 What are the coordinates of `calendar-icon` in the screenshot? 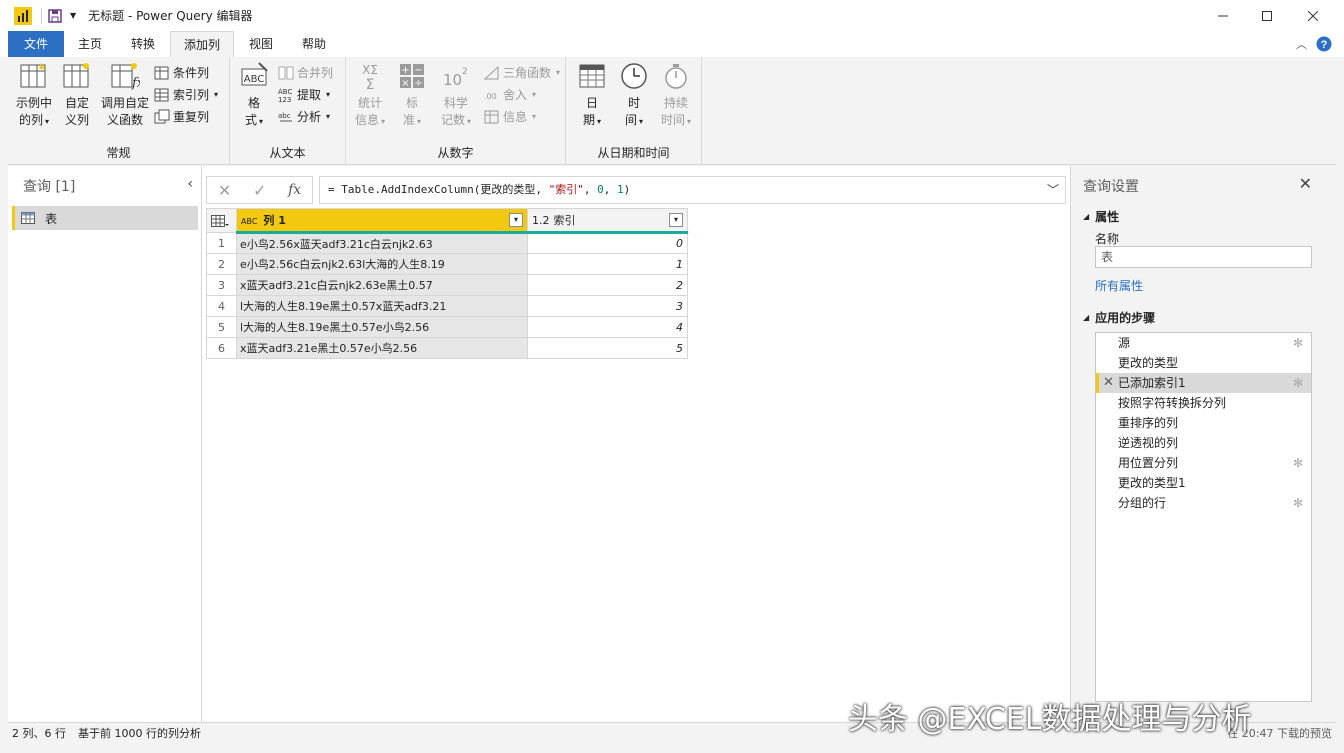 It's located at (592, 76).